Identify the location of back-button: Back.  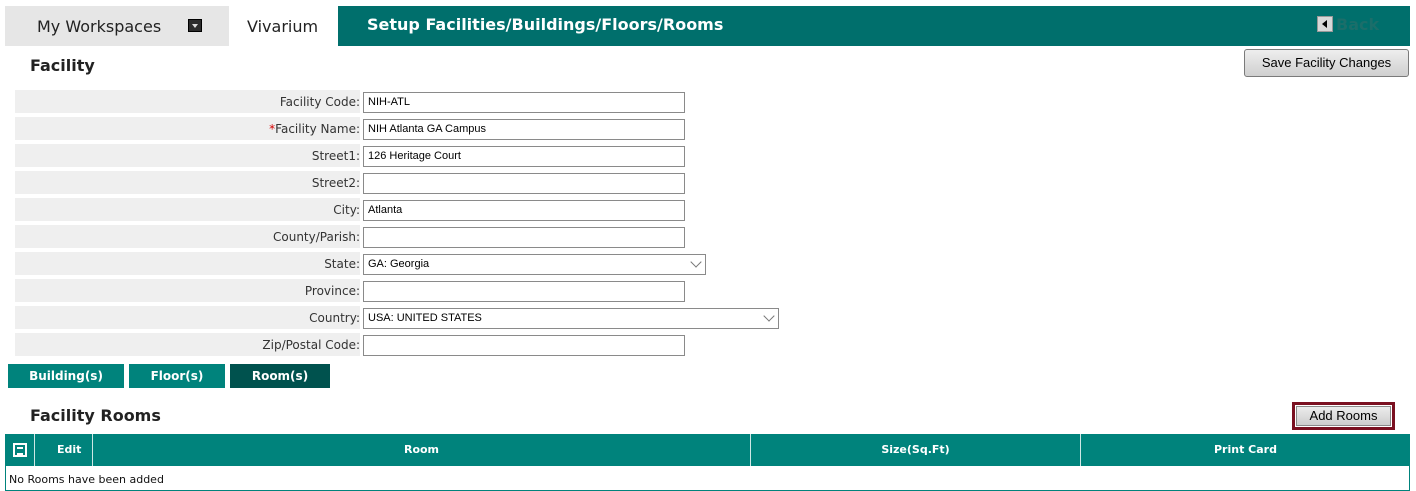
(1348, 24).